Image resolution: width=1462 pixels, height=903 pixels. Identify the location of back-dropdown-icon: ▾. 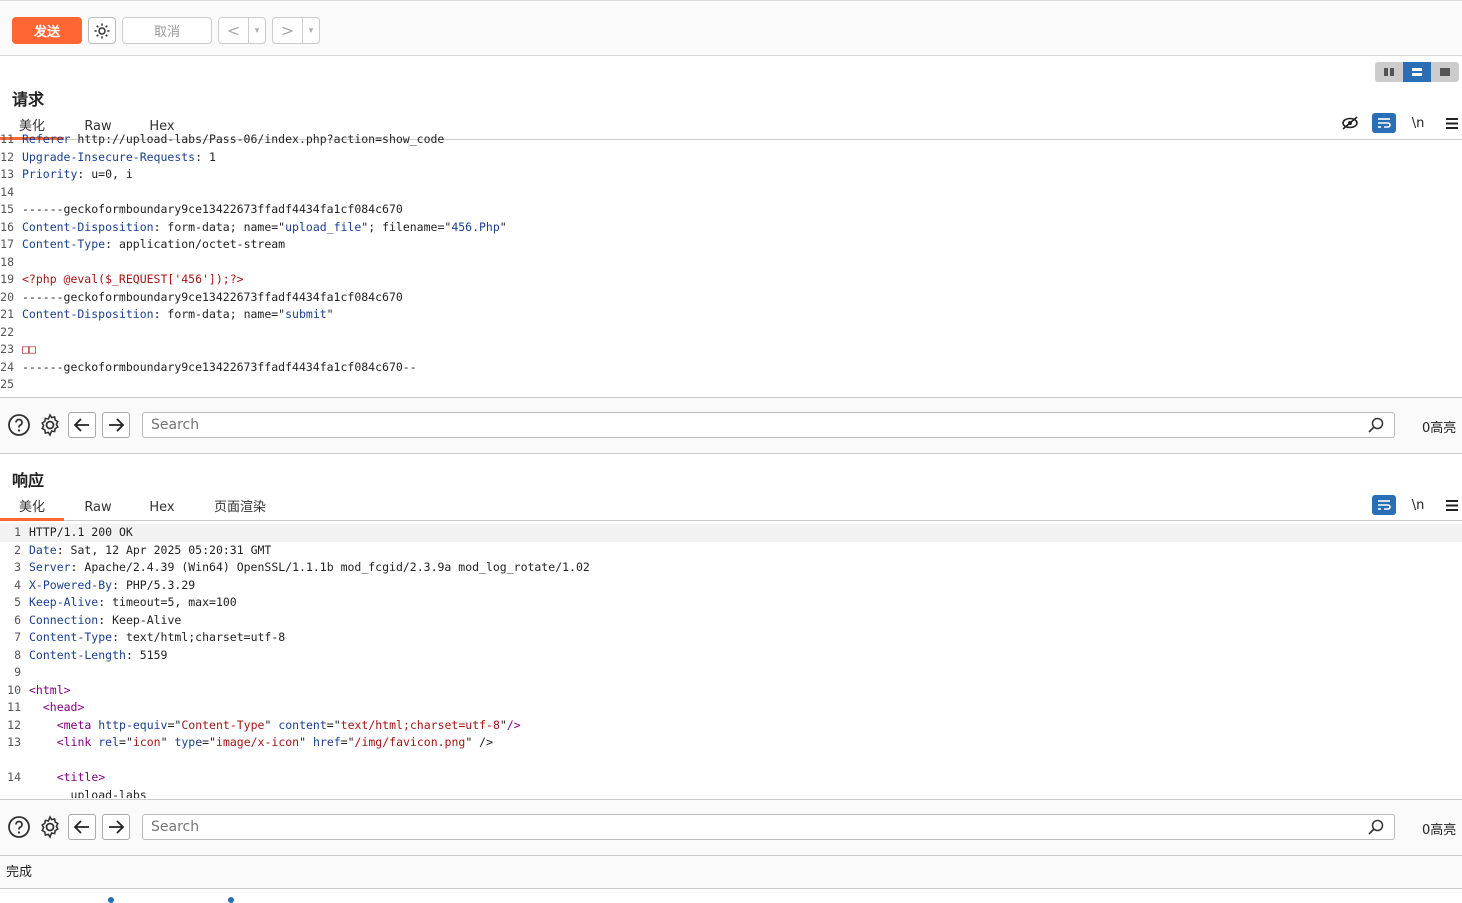
(257, 31).